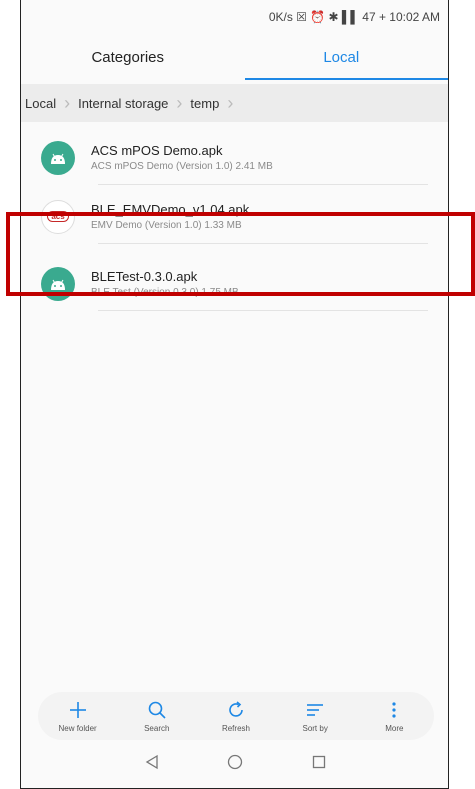 The image size is (475, 789). I want to click on sort-icon, so click(315, 710).